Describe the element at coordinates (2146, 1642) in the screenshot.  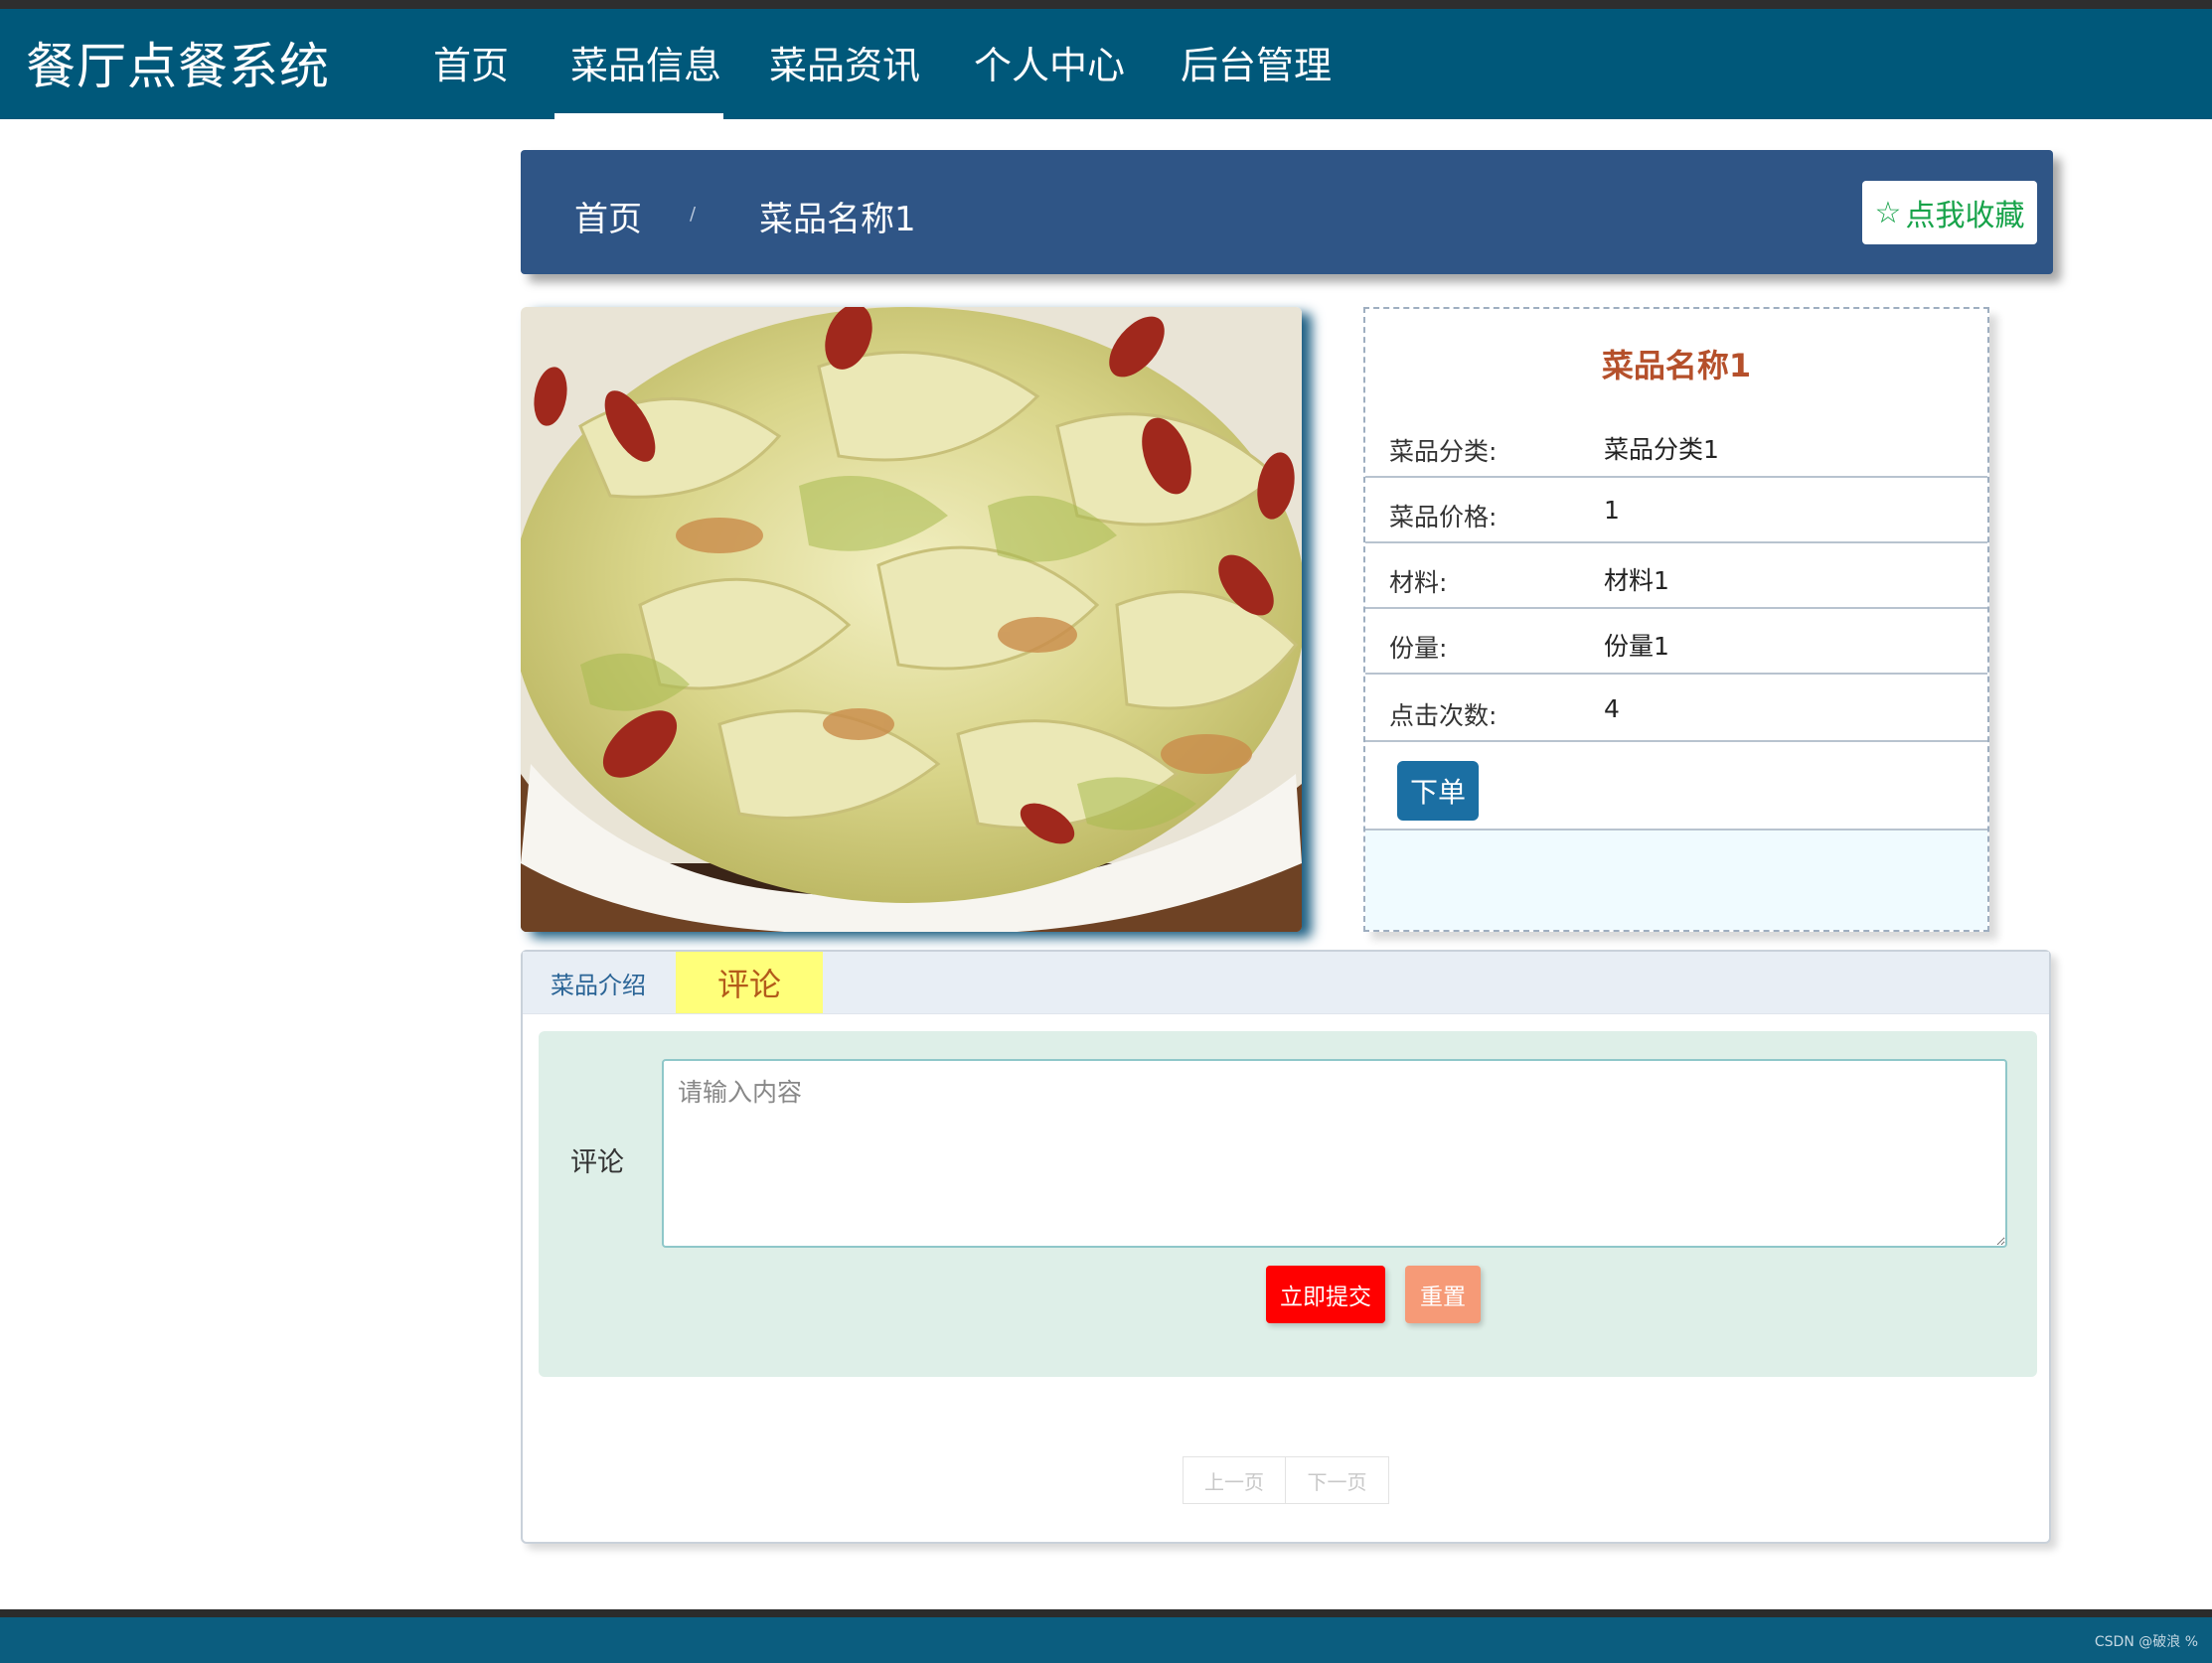
I see `watermark: CSDN @破浪 %` at that location.